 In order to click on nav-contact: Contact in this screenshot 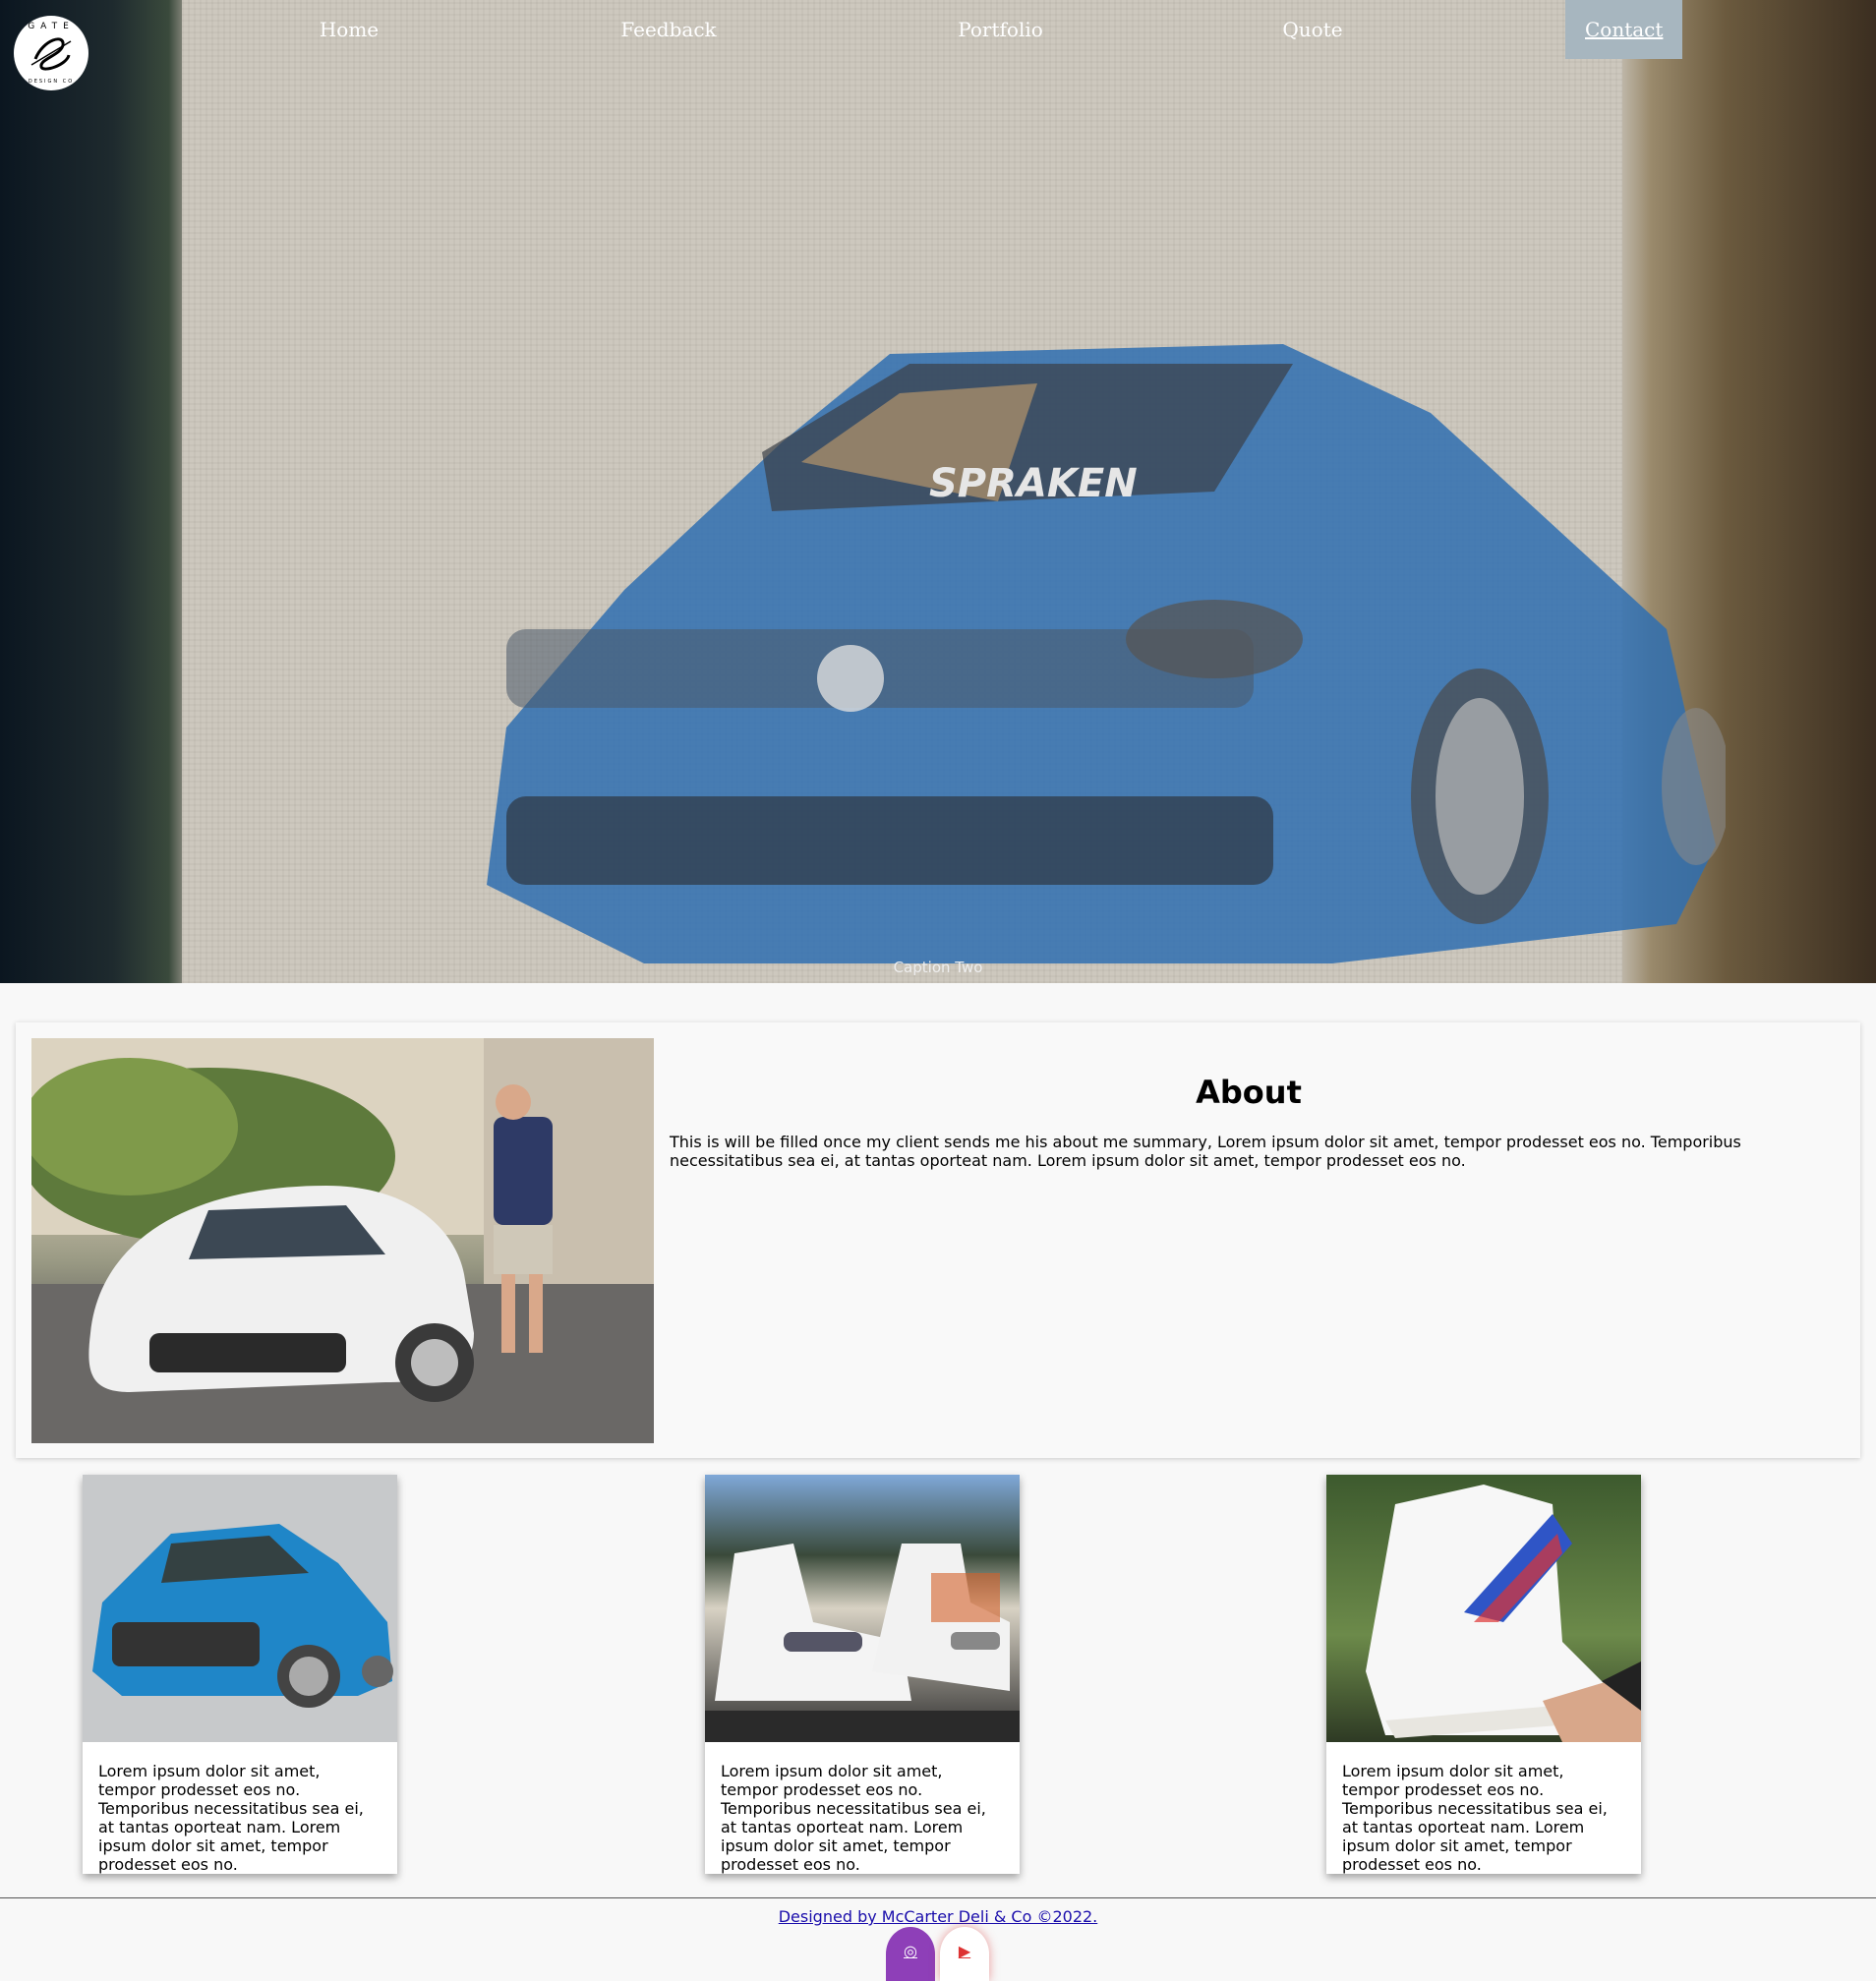, I will do `click(1623, 29)`.